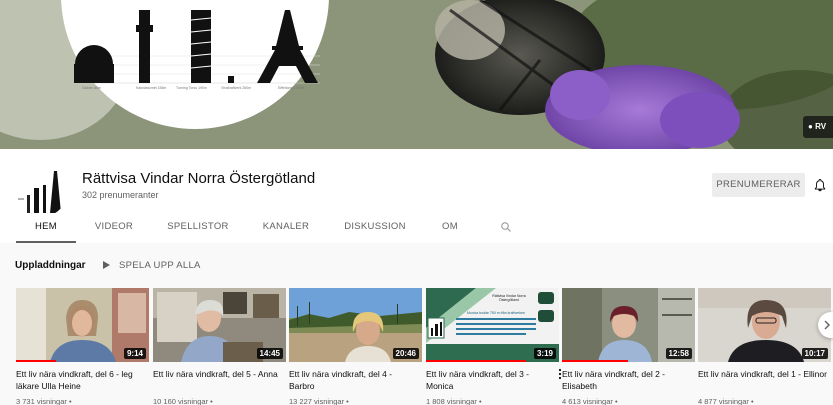  I want to click on video-title: Ett liv nära vindkraft, del 1 - Ellinor, so click(763, 374).